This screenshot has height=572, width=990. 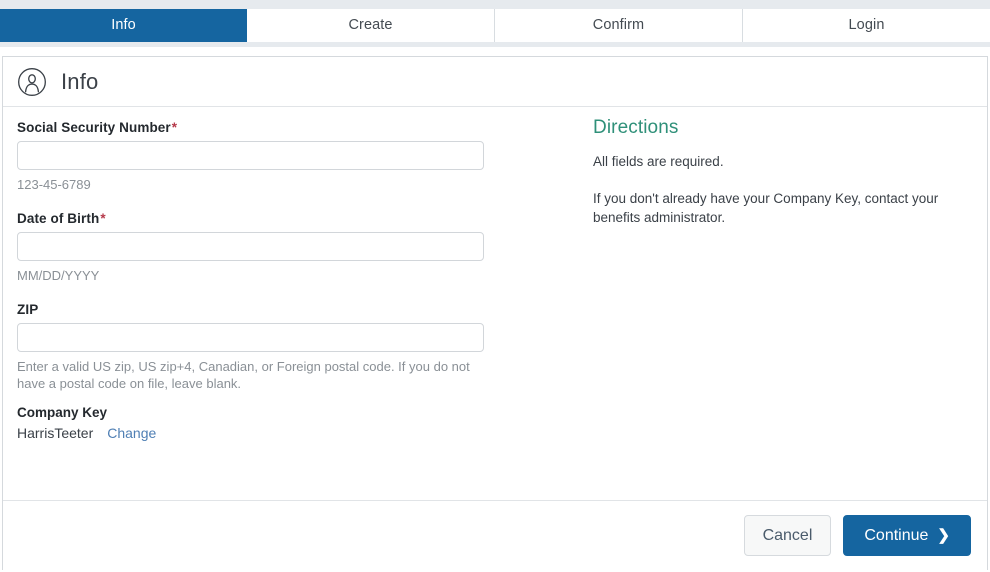 I want to click on field-social-security-number: Social Security Number* 123-45-6789, so click(x=252, y=156).